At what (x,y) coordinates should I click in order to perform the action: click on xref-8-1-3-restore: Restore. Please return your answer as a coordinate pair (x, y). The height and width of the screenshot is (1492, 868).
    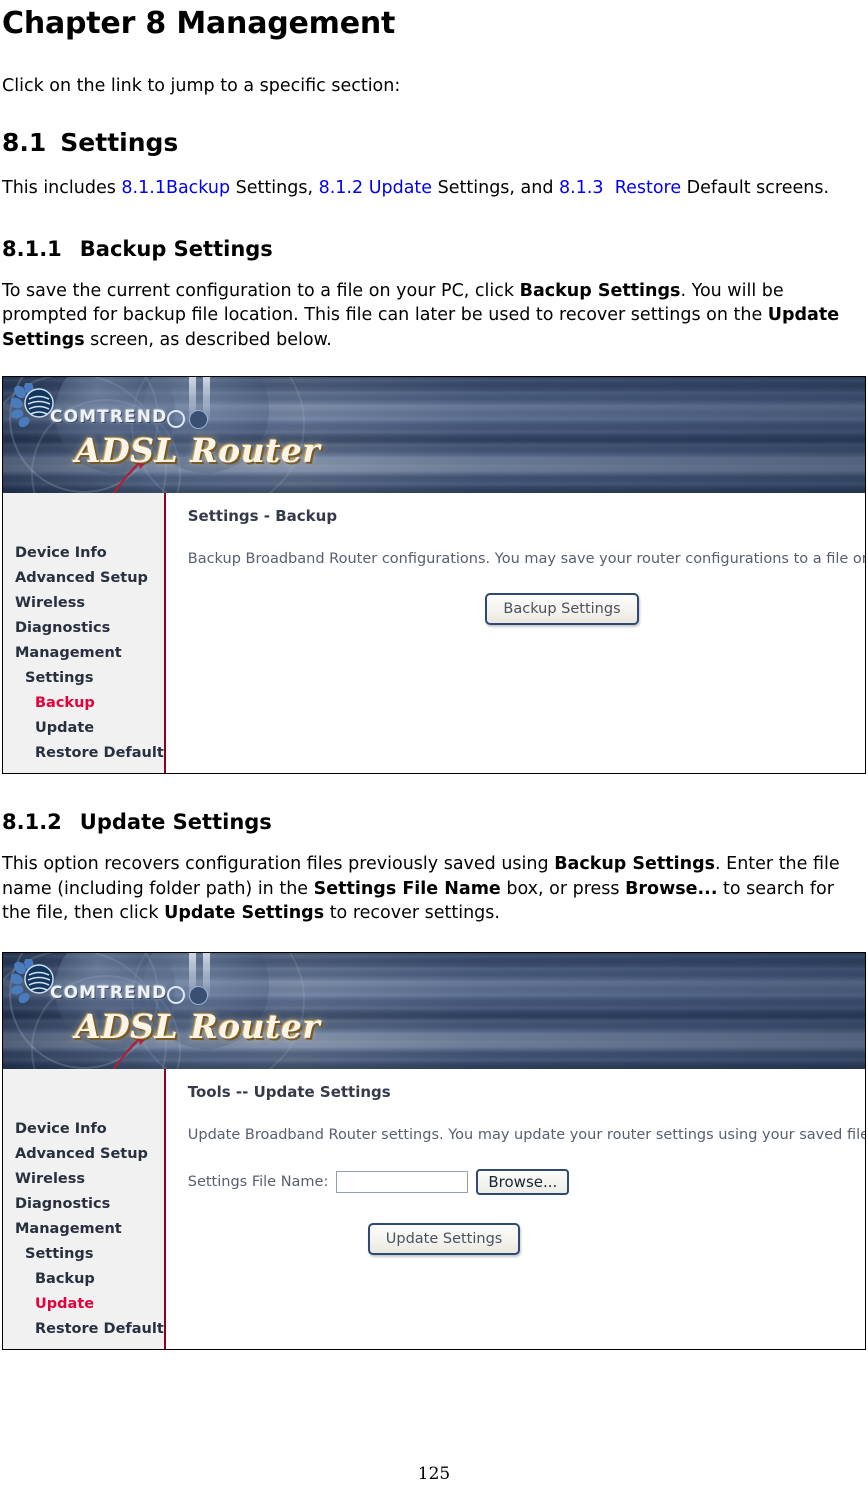
    Looking at the image, I should click on (648, 188).